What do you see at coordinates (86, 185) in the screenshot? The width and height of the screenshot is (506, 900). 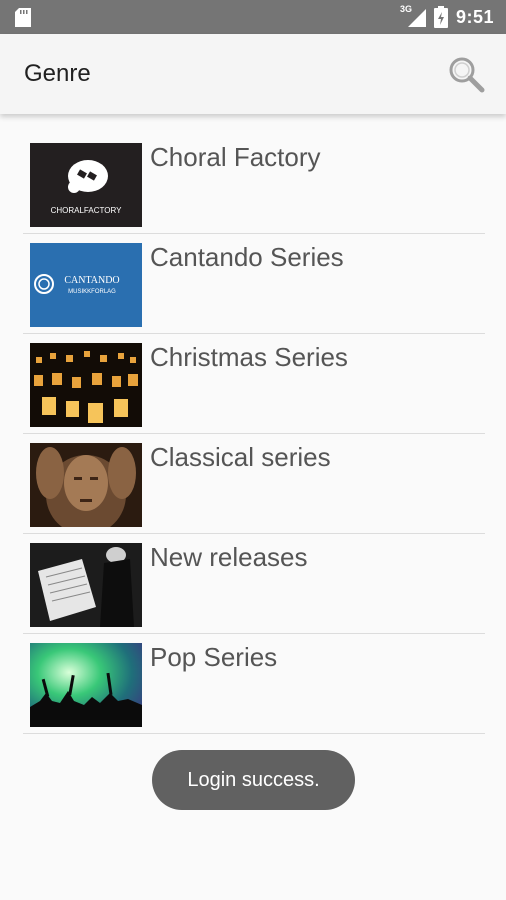 I see `choral-factory-thumbnail: CHORALFACTORY` at bounding box center [86, 185].